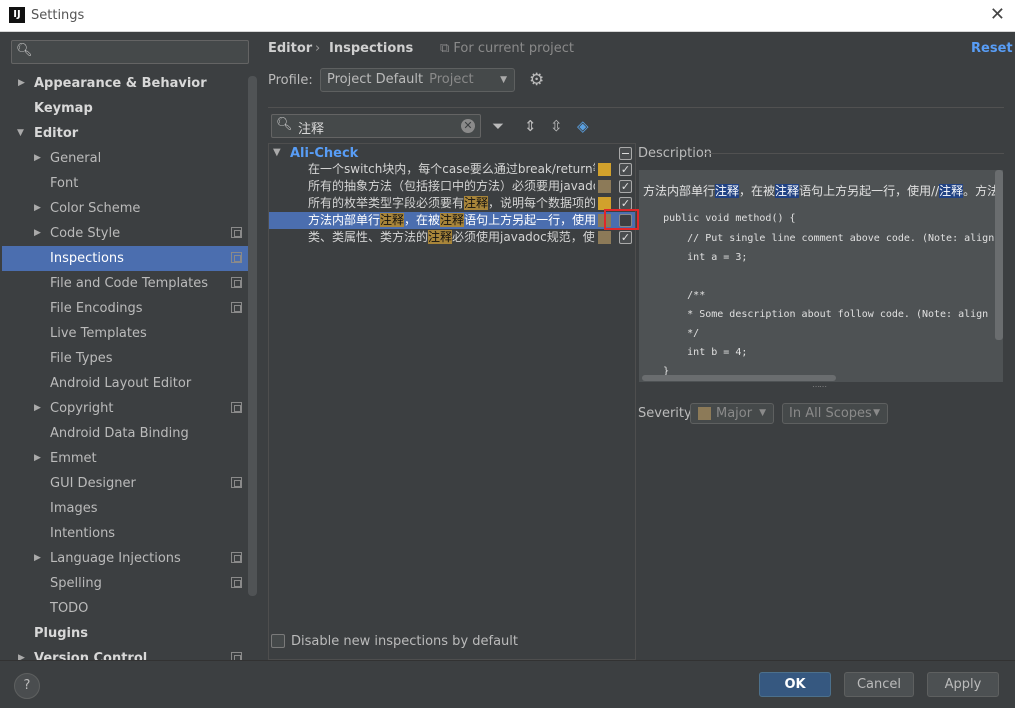 The image size is (1015, 708). Describe the element at coordinates (129, 408) in the screenshot. I see `sidebar-item-copyright: ▶ Copyright` at that location.